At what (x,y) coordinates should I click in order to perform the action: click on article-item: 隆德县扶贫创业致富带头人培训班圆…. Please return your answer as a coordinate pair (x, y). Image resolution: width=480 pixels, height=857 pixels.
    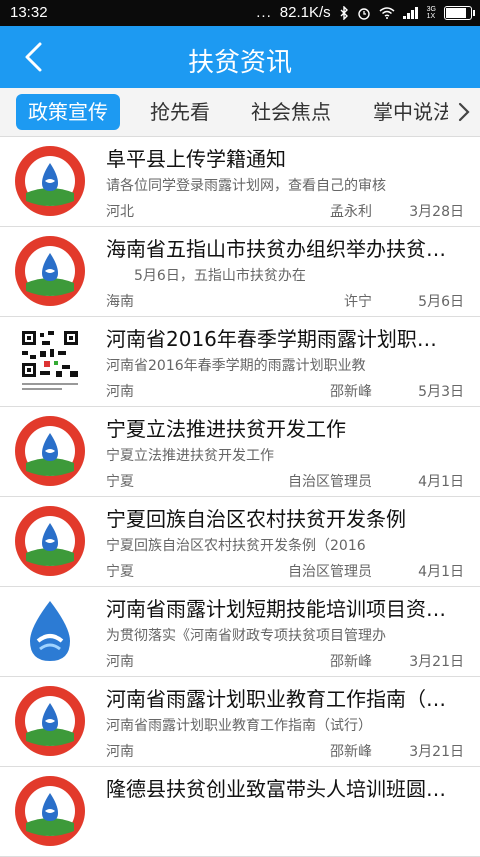
    Looking at the image, I should click on (240, 812).